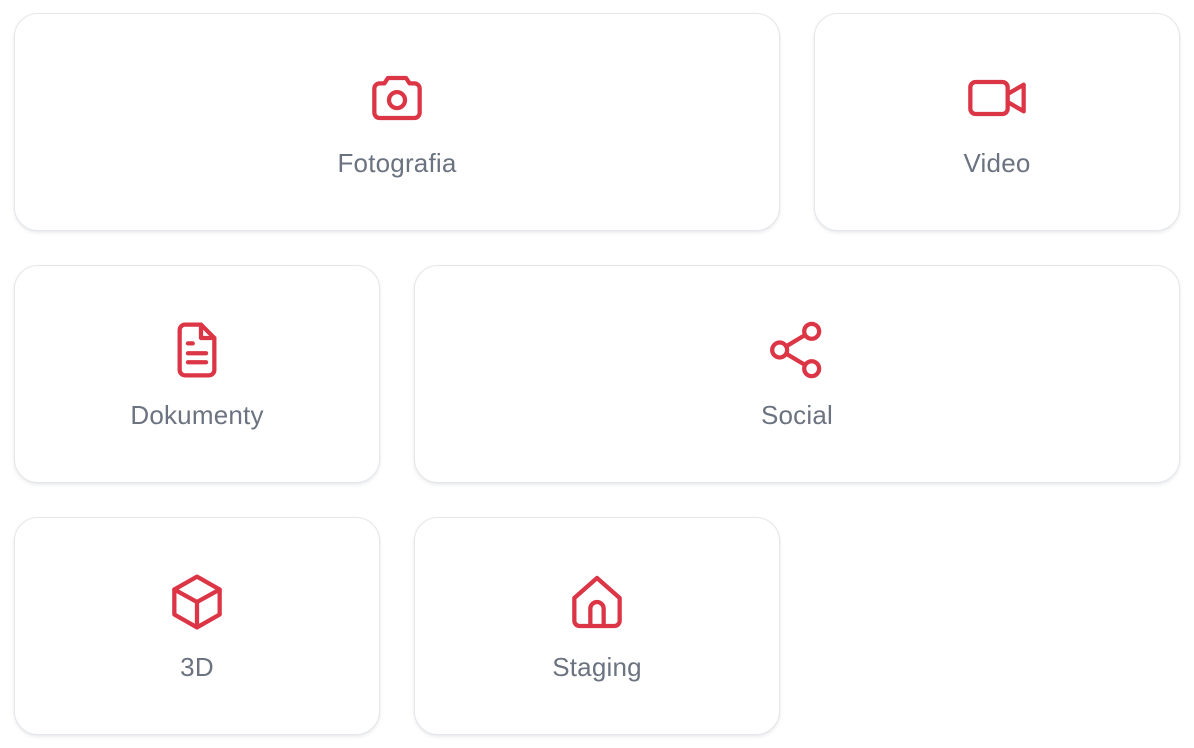 This screenshot has width=1194, height=748. I want to click on home-icon, so click(597, 602).